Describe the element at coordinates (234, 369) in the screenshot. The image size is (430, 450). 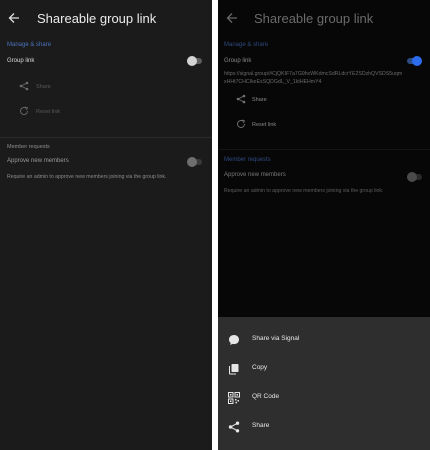
I see `copy-icon` at that location.